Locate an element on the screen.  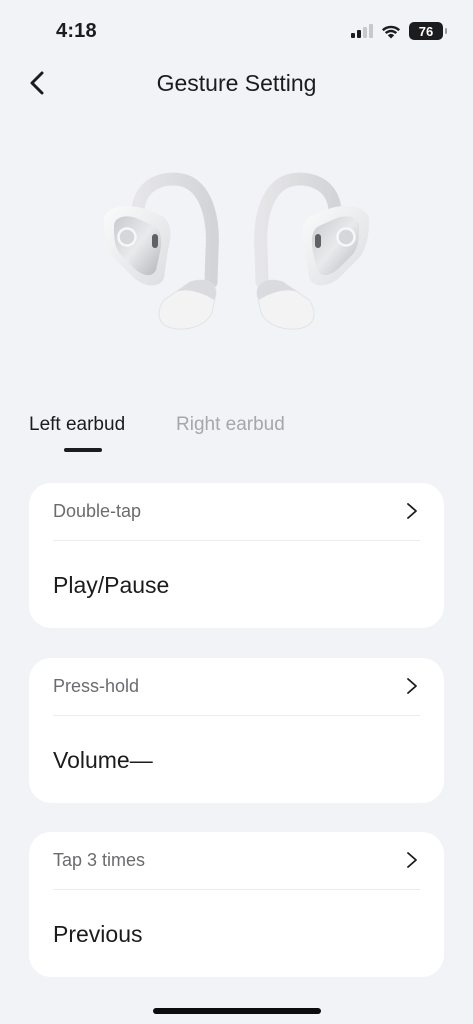
gesture-action-value: Previous is located at coordinates (98, 934).